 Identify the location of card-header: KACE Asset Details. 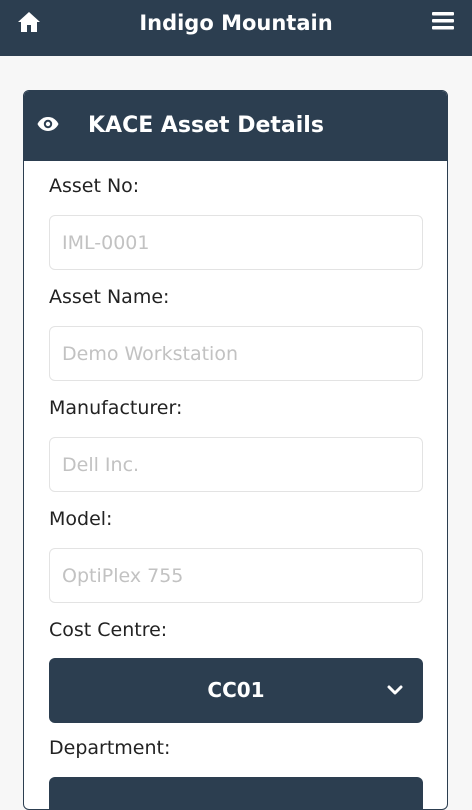
(235, 126).